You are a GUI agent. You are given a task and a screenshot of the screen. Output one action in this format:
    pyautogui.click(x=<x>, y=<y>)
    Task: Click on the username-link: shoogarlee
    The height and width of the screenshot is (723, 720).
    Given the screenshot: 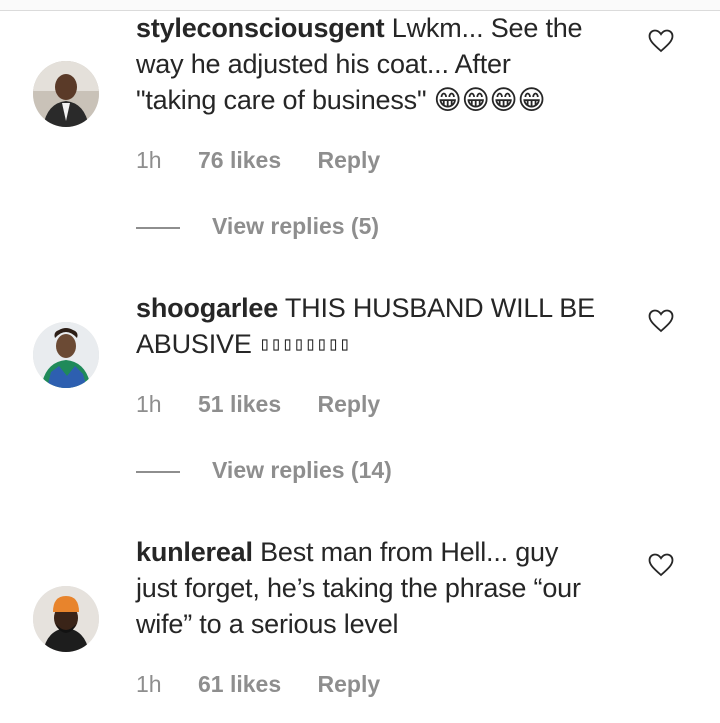 What is the action you would take?
    pyautogui.click(x=207, y=308)
    